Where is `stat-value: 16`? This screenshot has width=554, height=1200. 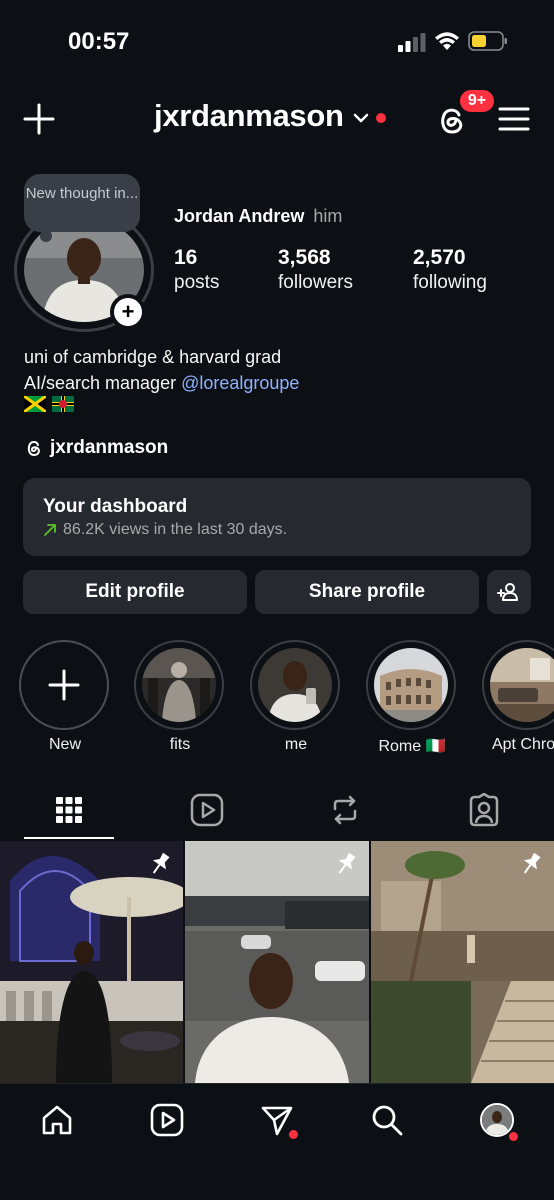
stat-value: 16 is located at coordinates (186, 257).